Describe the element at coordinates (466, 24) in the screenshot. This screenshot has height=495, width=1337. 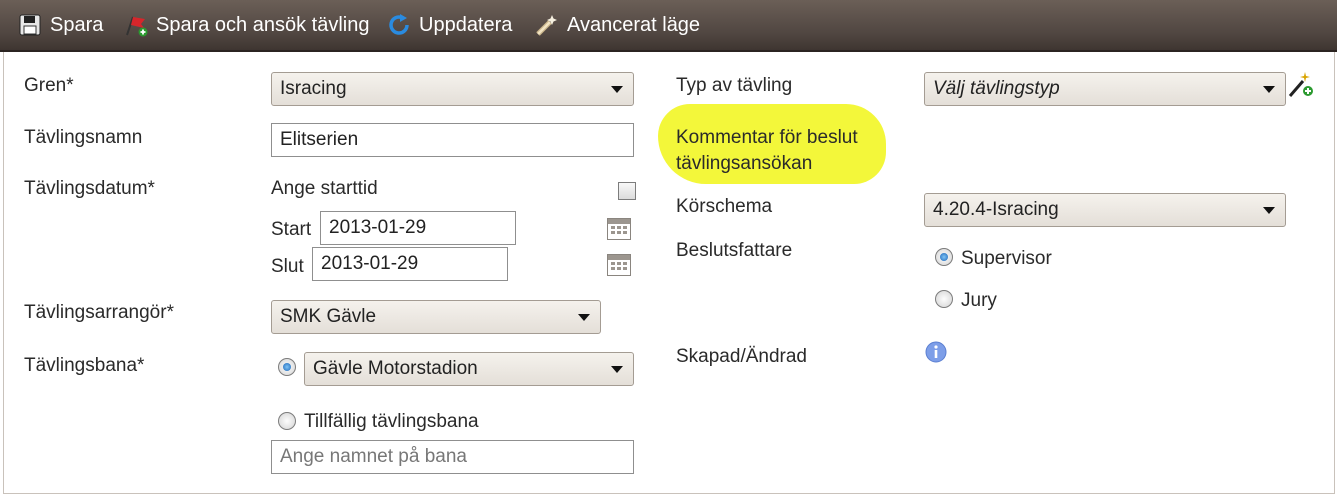
I see `refresh-label: Uppdatera` at that location.